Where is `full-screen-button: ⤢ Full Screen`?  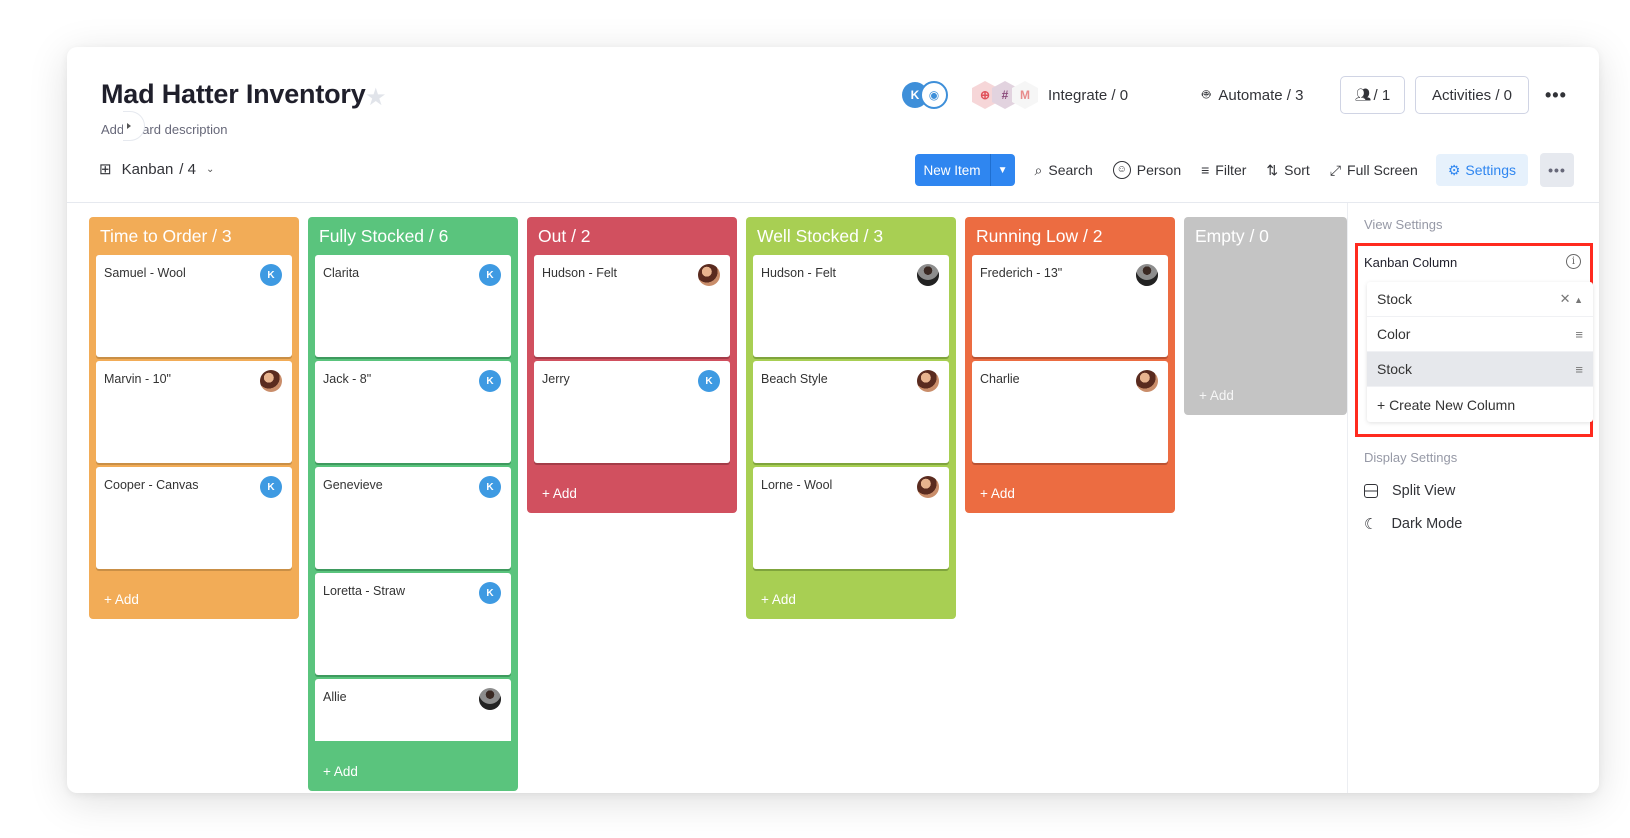
full-screen-button: ⤢ Full Screen is located at coordinates (1374, 170).